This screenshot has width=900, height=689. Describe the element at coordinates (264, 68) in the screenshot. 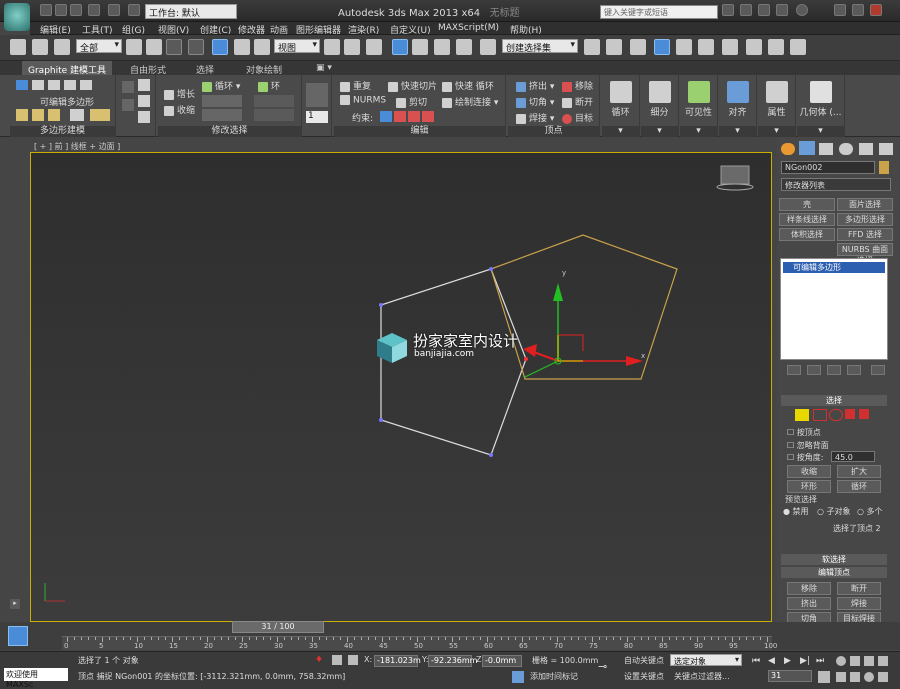

I see `tab-object-paint: 对象绘制` at that location.